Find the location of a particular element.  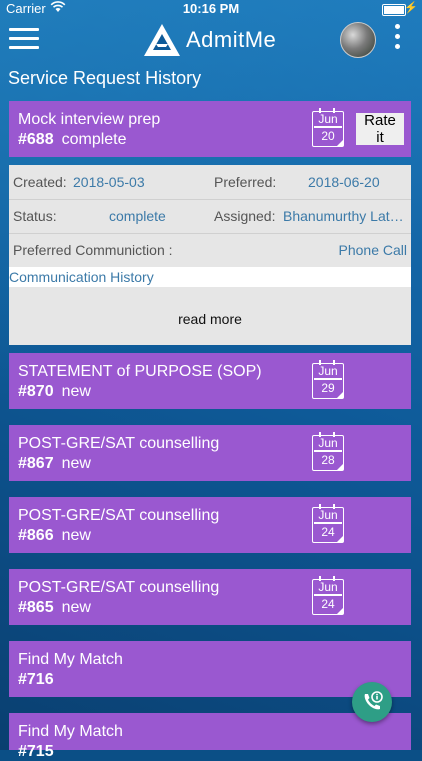

request-meta: #715 is located at coordinates (36, 752).